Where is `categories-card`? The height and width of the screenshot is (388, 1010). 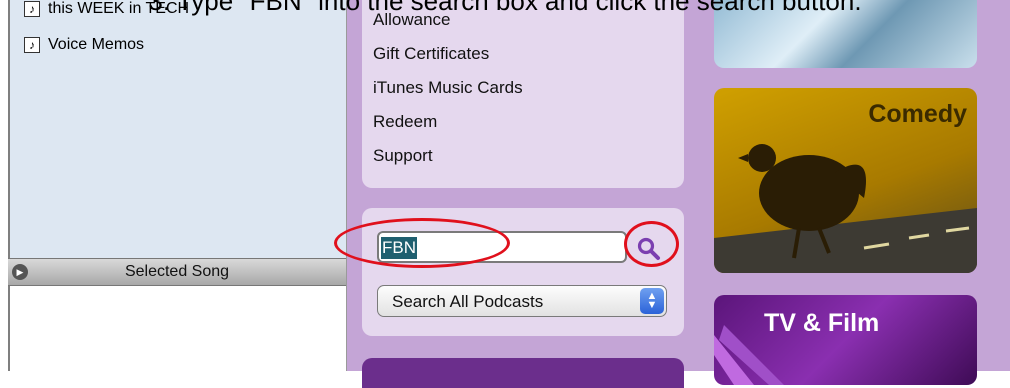 categories-card is located at coordinates (523, 373).